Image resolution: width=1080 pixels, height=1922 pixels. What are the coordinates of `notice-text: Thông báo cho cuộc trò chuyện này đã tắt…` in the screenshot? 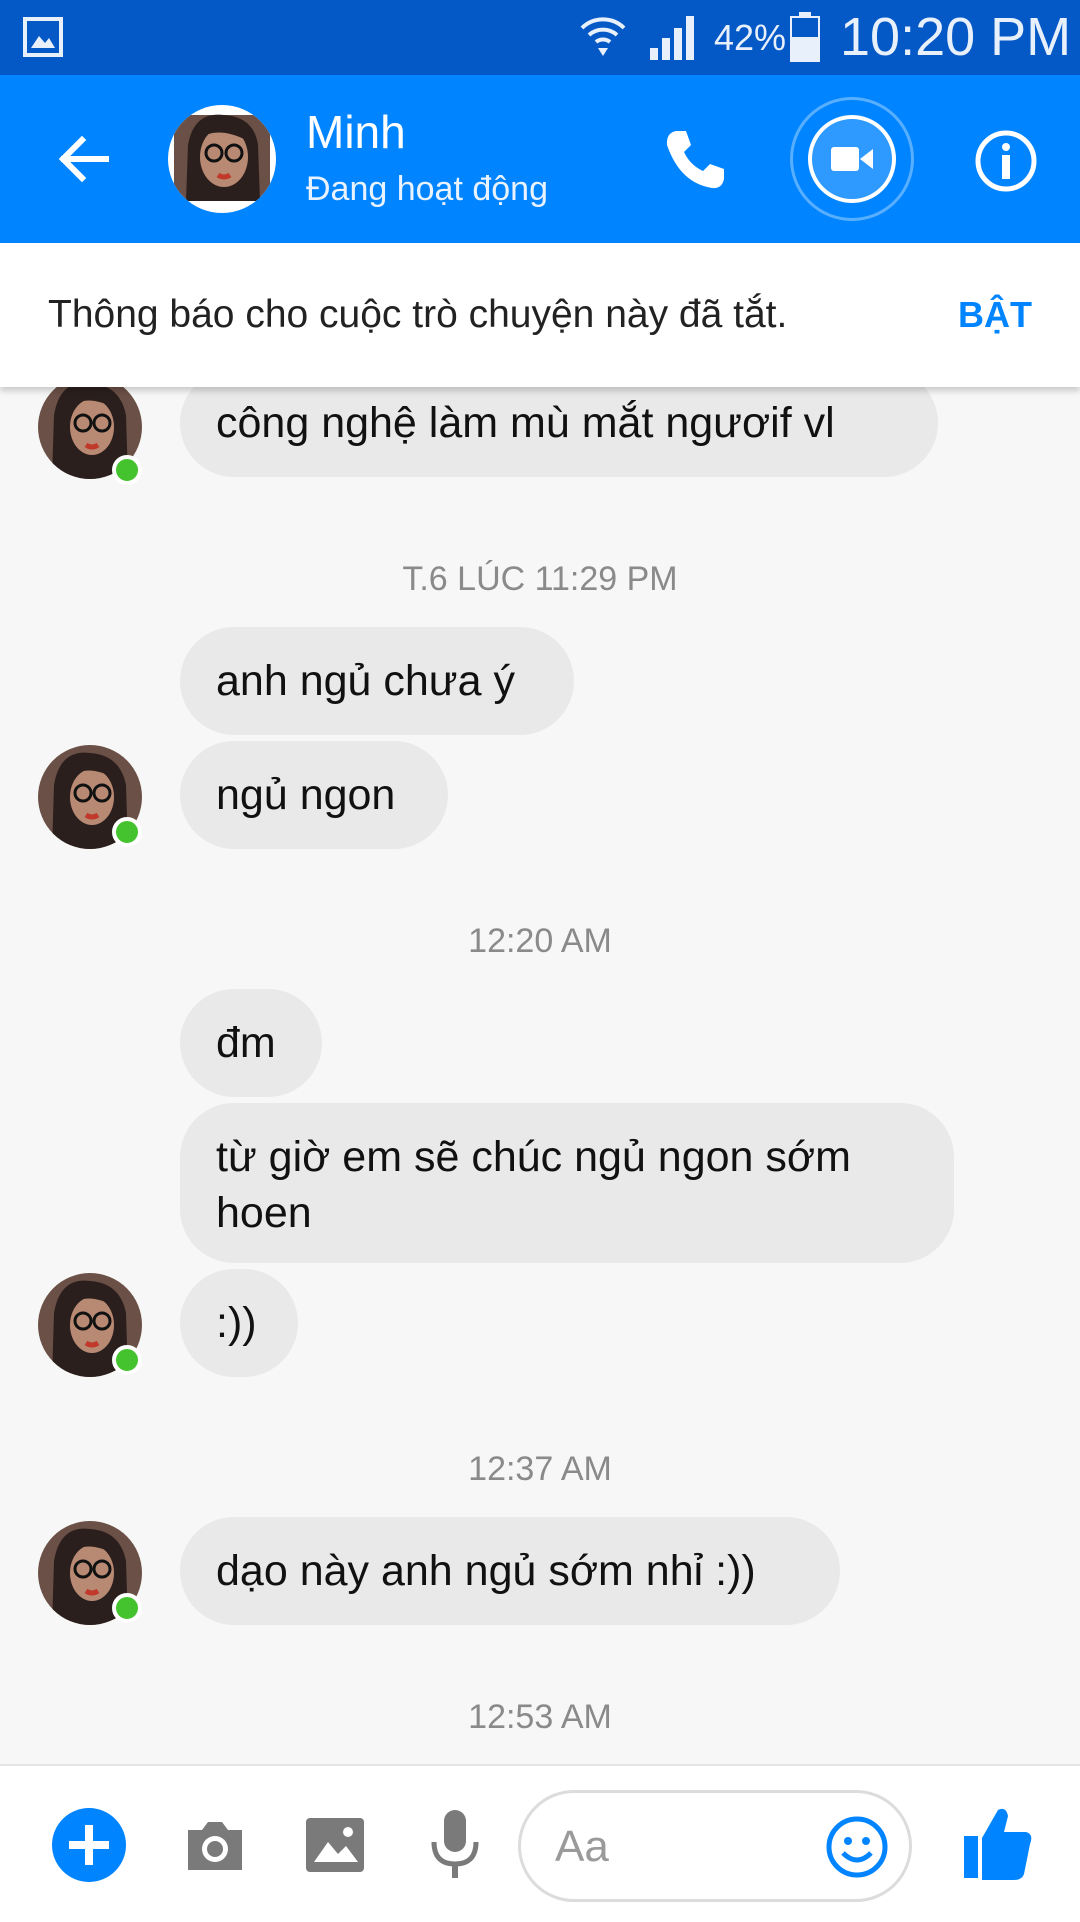 It's located at (418, 314).